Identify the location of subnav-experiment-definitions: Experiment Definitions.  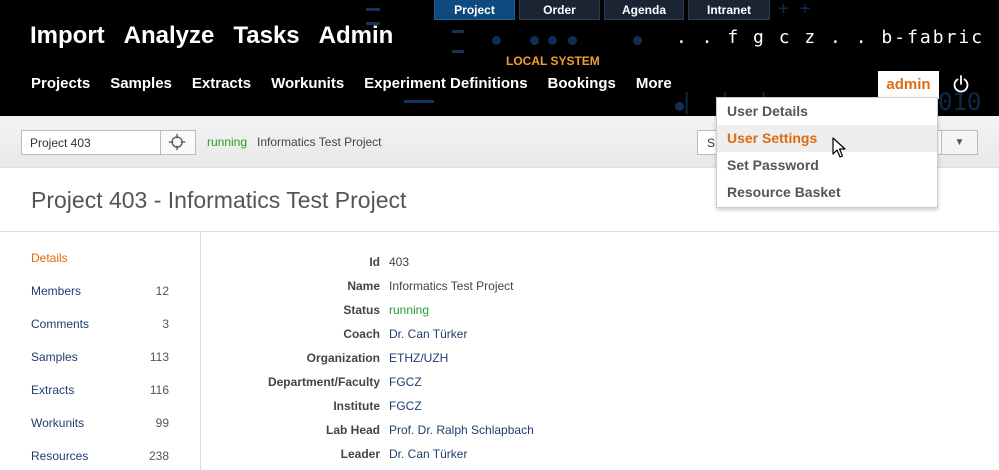
(445, 83).